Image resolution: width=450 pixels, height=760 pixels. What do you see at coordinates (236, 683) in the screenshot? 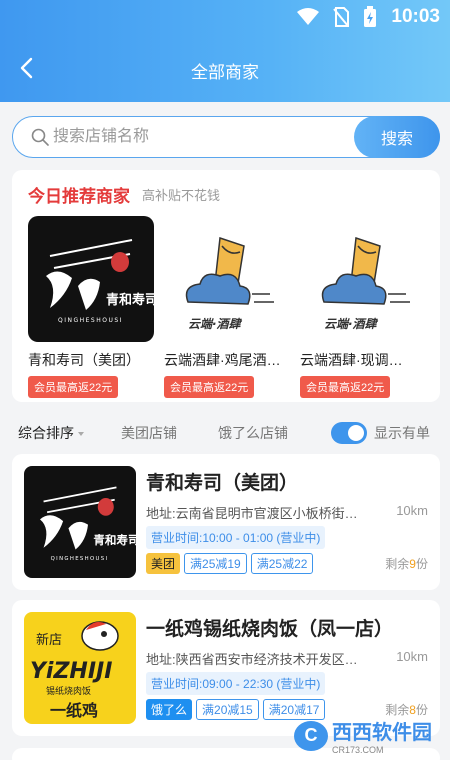
I see `store-hours: 营业时间:09:00 - 22:30 (营业中)` at bounding box center [236, 683].